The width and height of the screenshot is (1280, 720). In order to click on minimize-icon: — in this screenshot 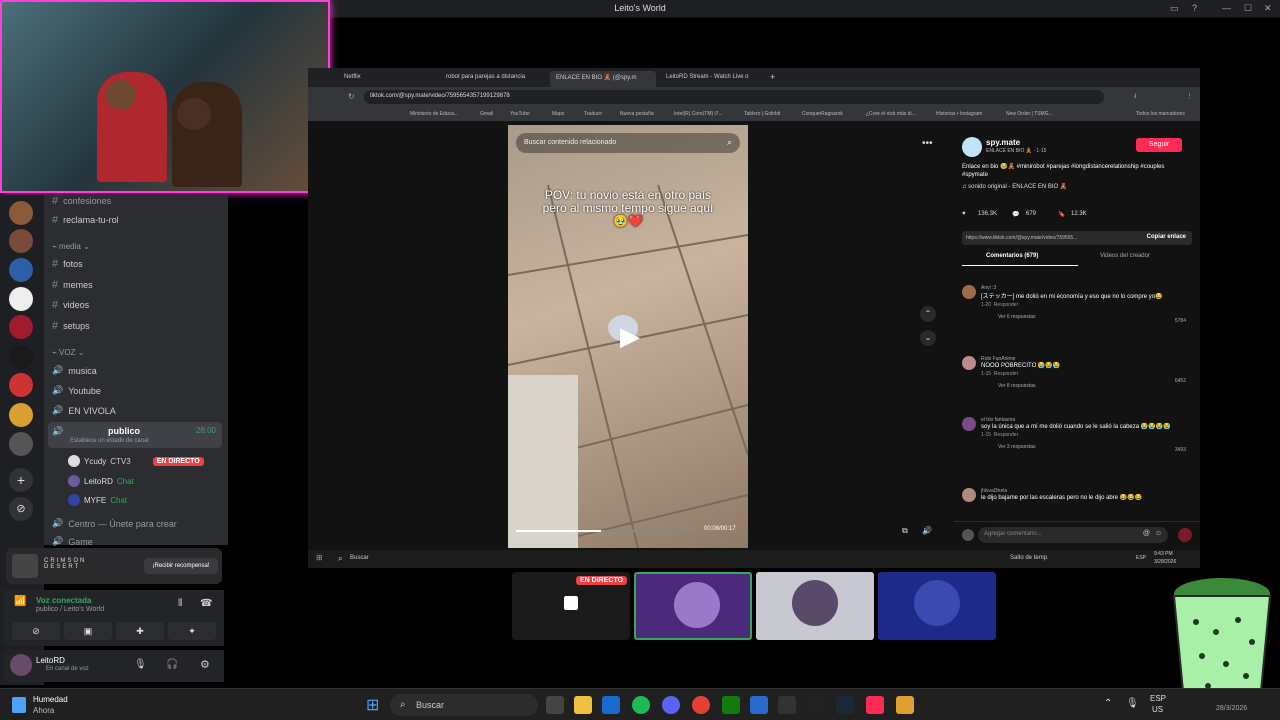, I will do `click(1226, 8)`.